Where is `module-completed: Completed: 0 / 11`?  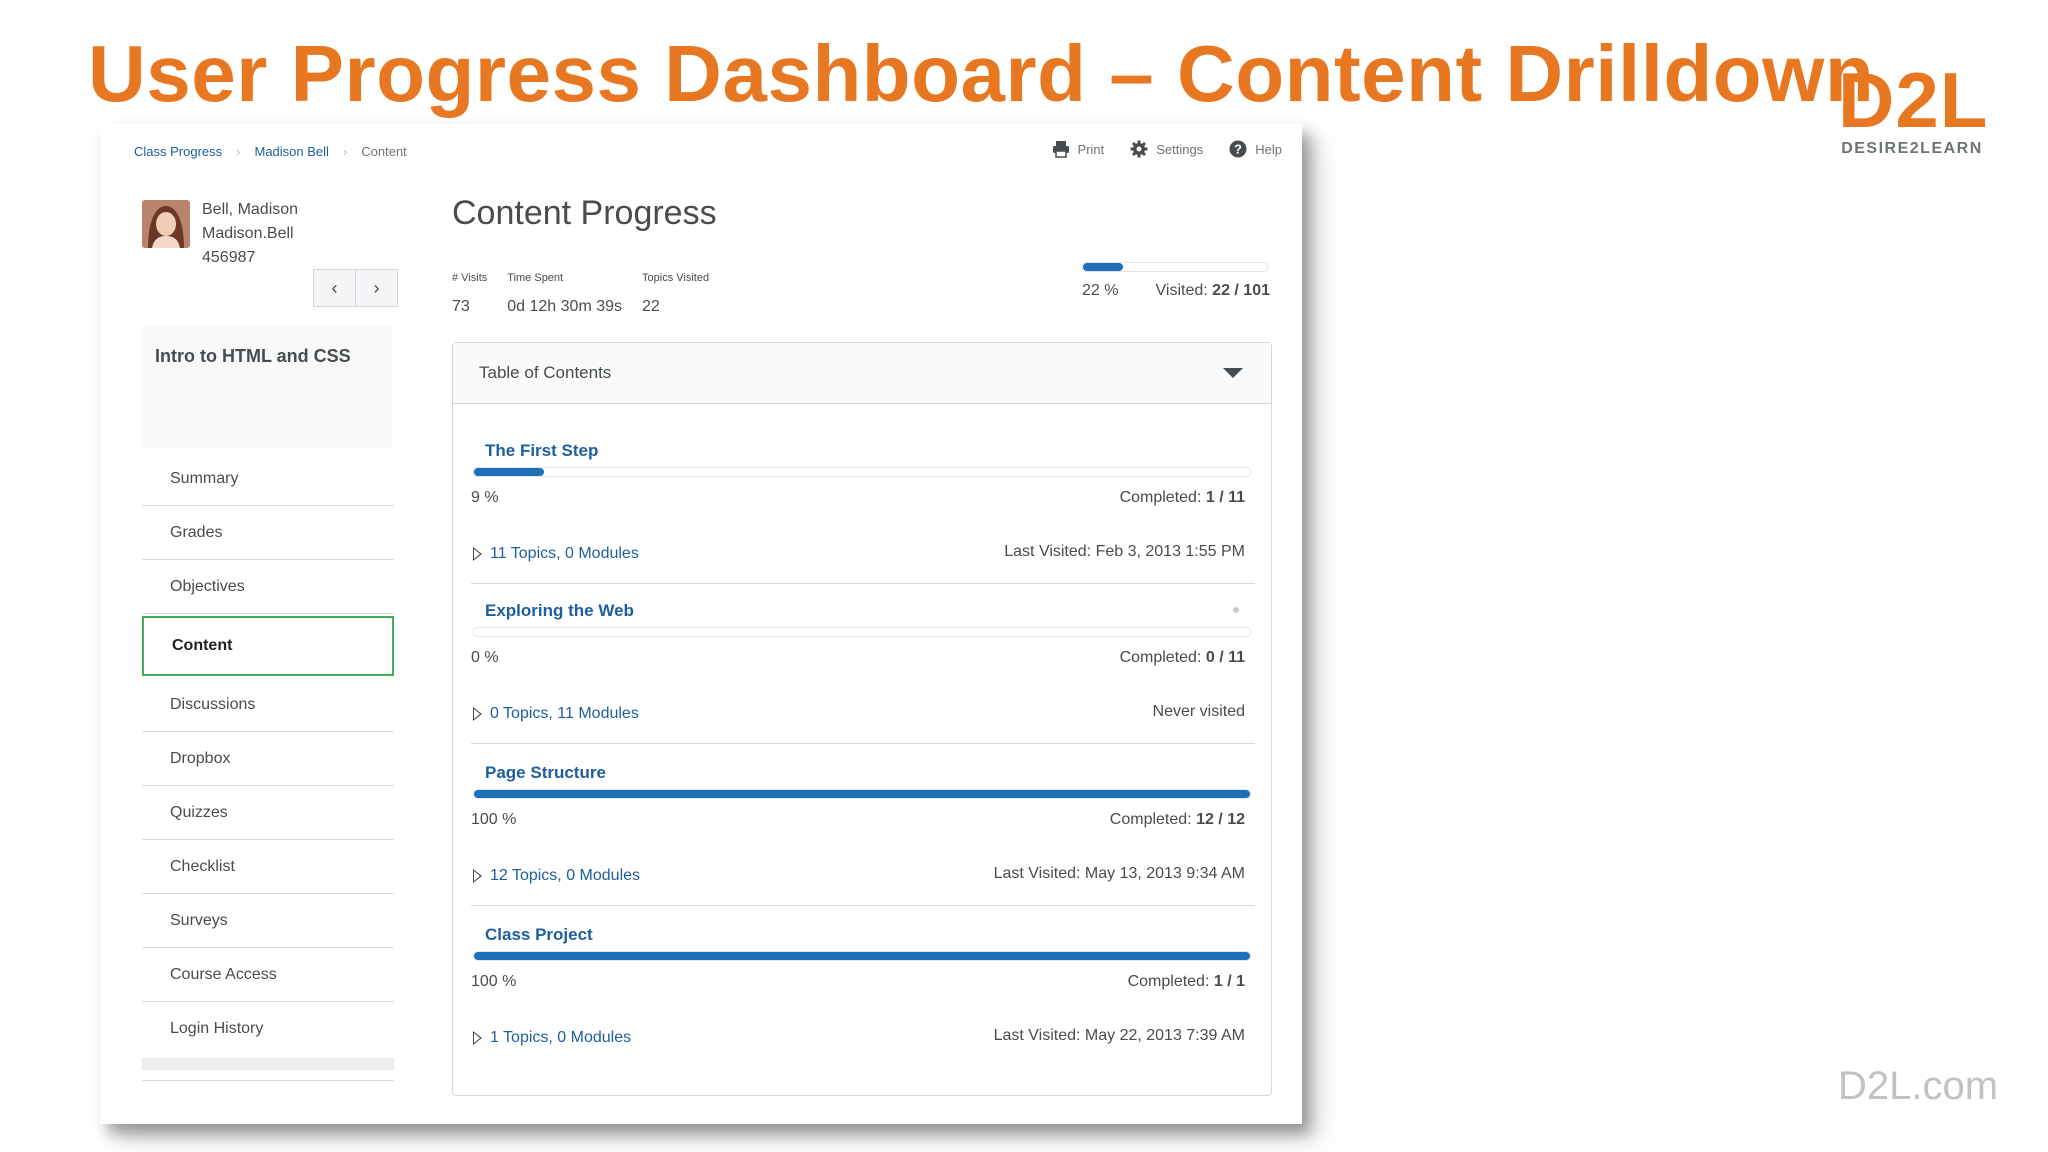 module-completed: Completed: 0 / 11 is located at coordinates (1182, 658).